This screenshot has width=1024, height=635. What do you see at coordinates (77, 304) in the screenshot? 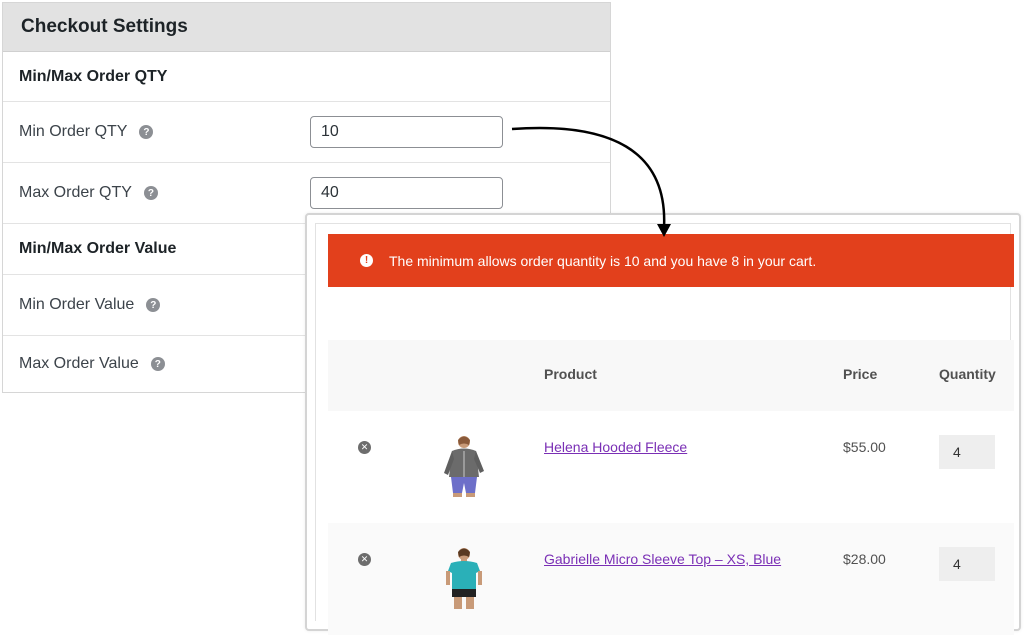
I see `field-label: Min Order Value` at bounding box center [77, 304].